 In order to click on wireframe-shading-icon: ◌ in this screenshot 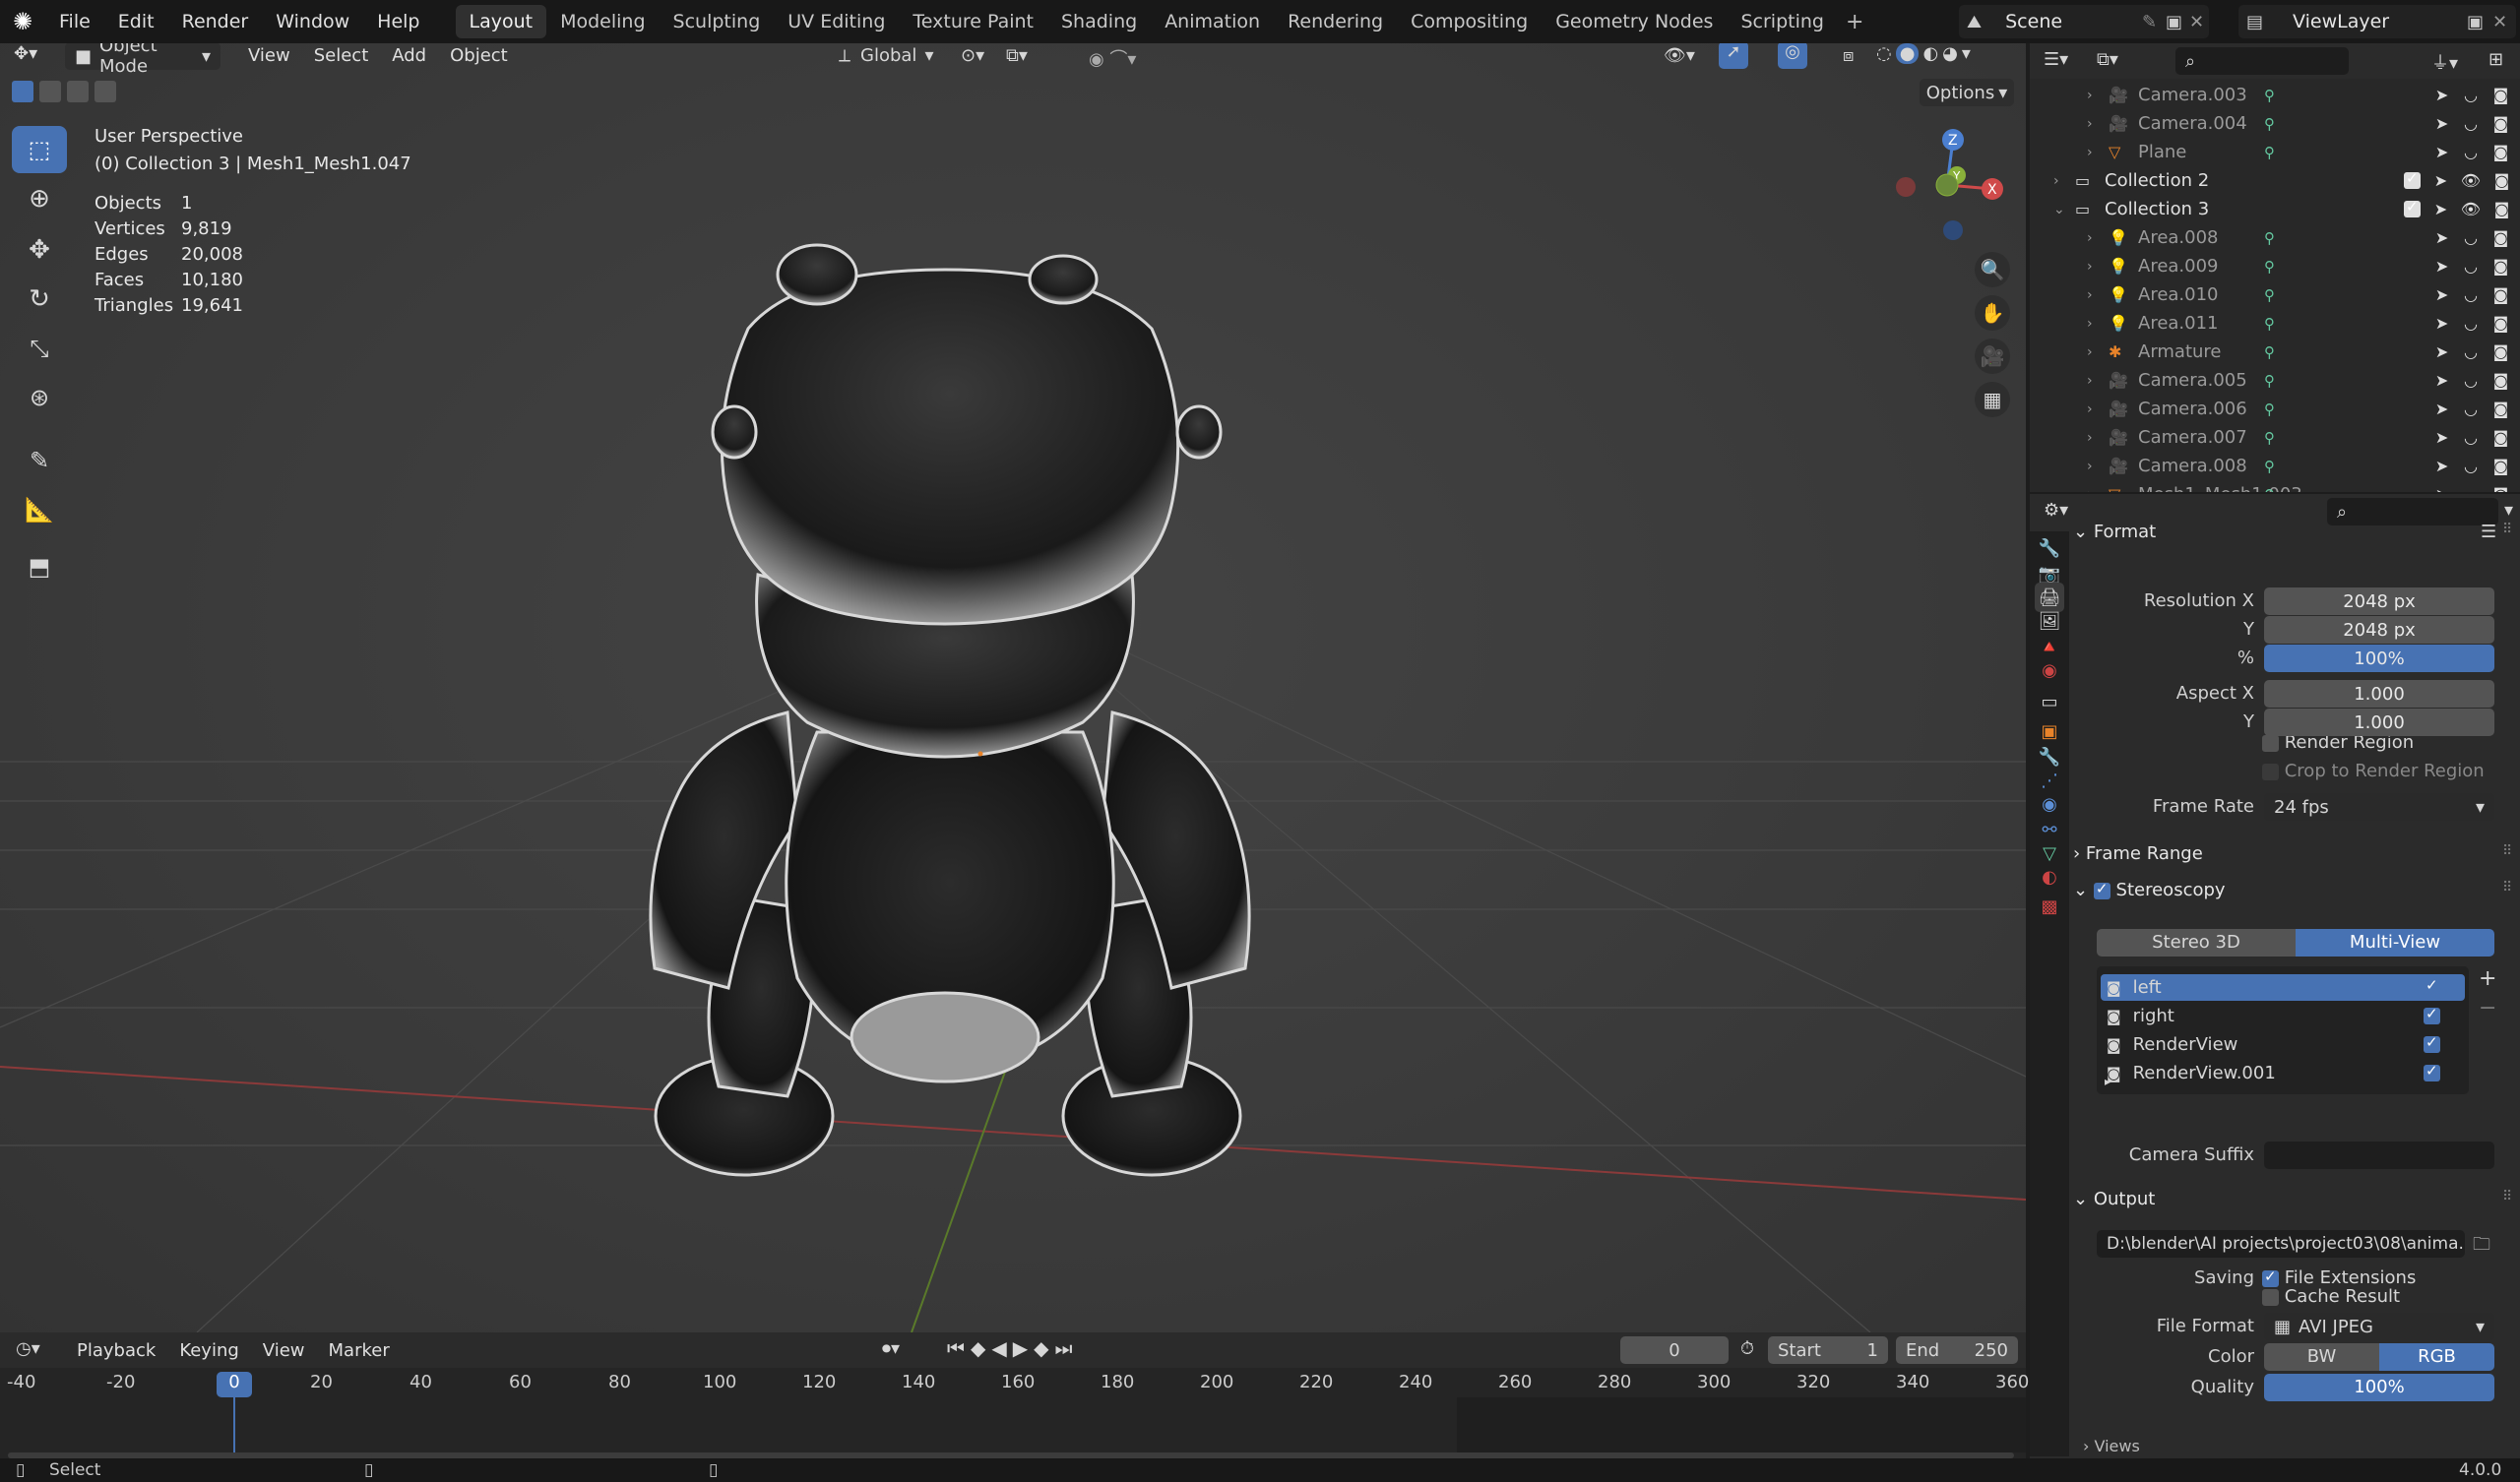, I will do `click(1884, 53)`.